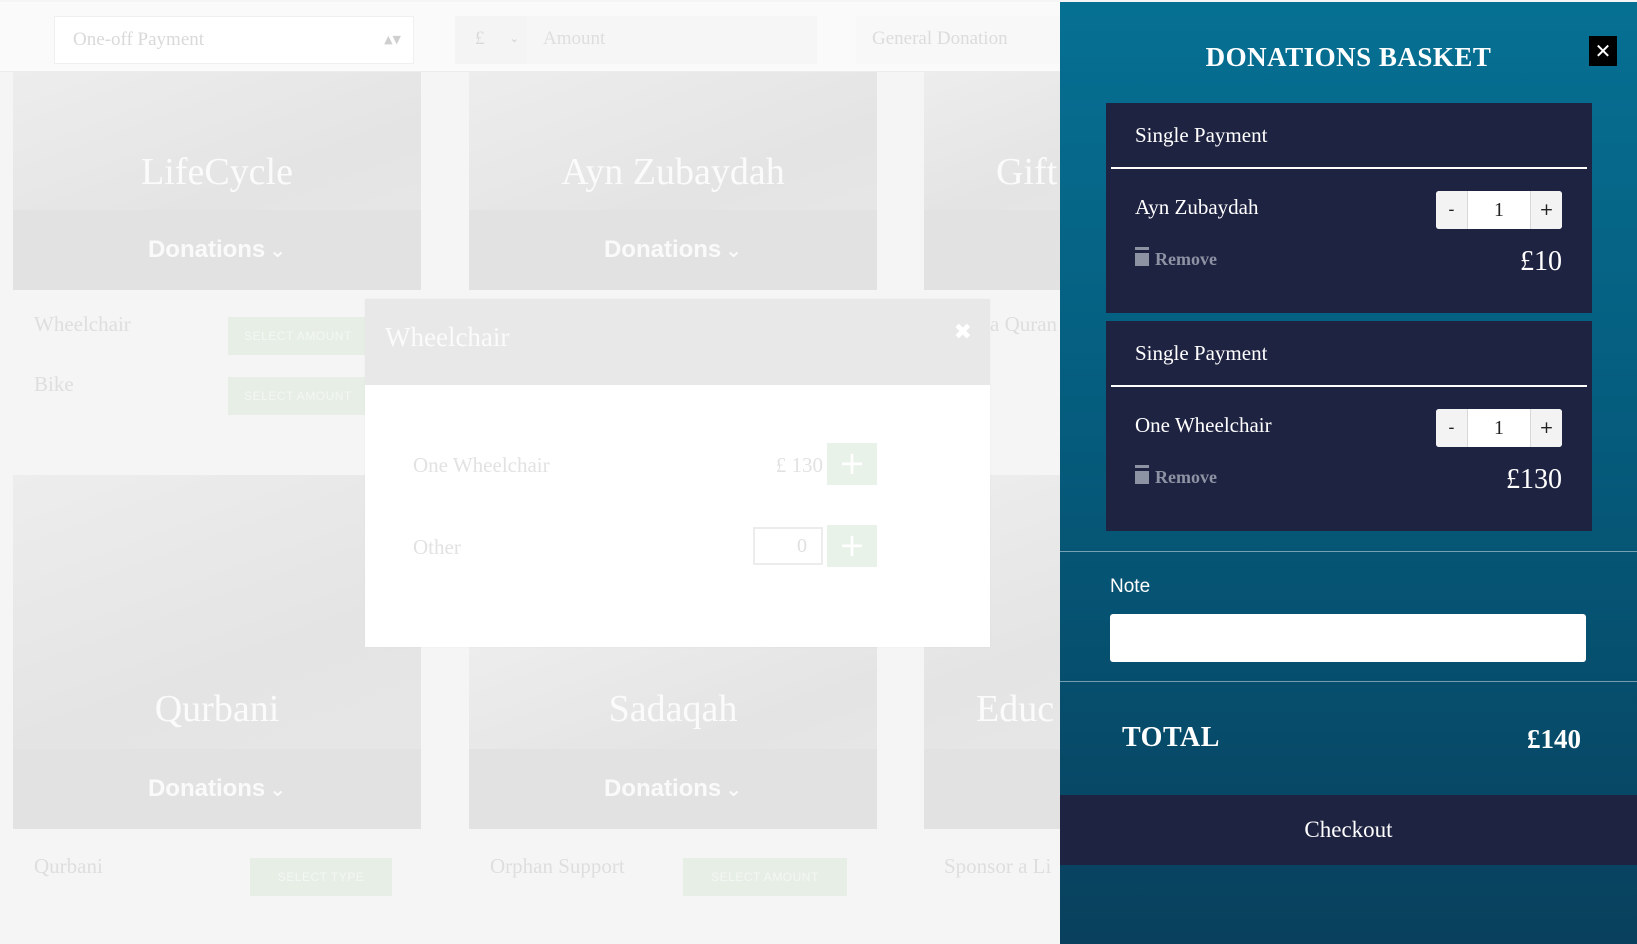 The width and height of the screenshot is (1637, 944). I want to click on campaign-card-gift: Gift, so click(992, 181).